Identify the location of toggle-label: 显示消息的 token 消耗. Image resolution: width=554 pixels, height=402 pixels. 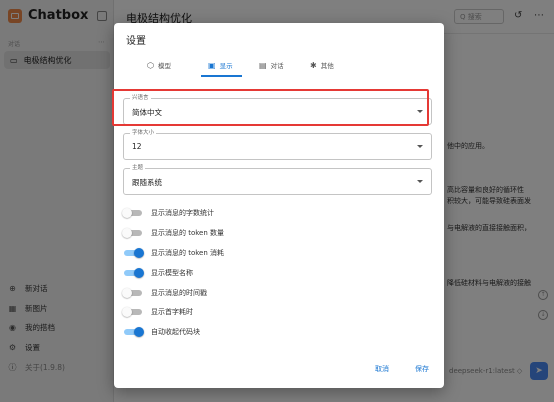
(188, 252).